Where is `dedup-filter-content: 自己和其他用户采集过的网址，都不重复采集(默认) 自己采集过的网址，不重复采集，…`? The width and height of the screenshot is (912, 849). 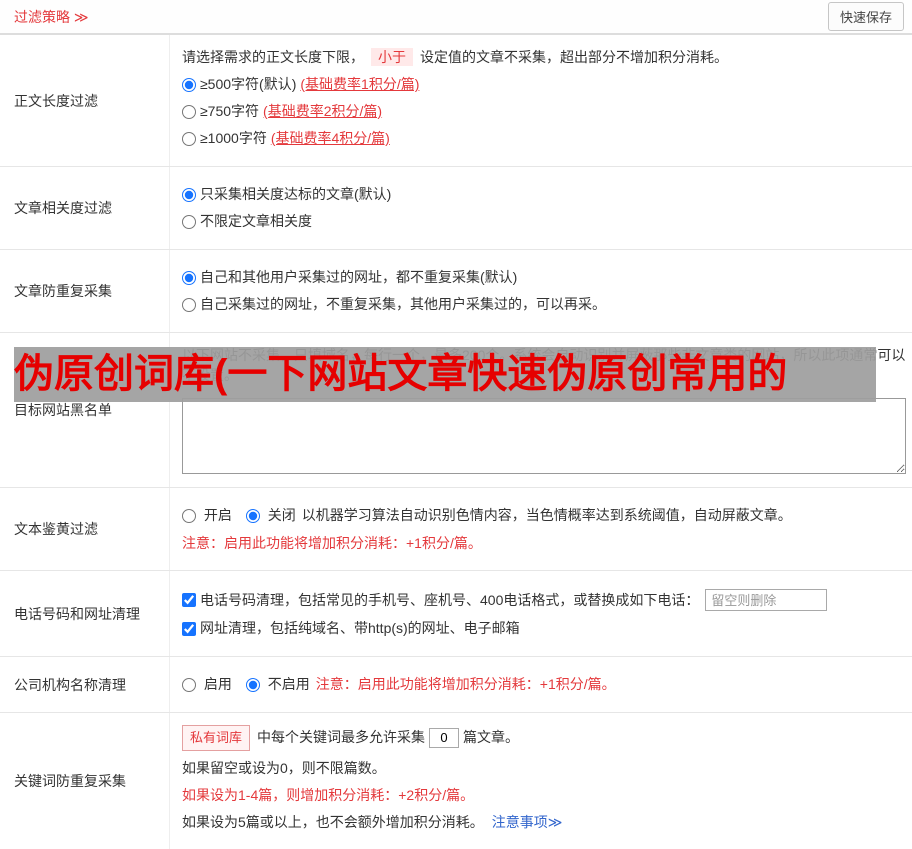 dedup-filter-content: 自己和其他用户采集过的网址，都不重复采集(默认) 自己采集过的网址，不重复采集，… is located at coordinates (541, 291).